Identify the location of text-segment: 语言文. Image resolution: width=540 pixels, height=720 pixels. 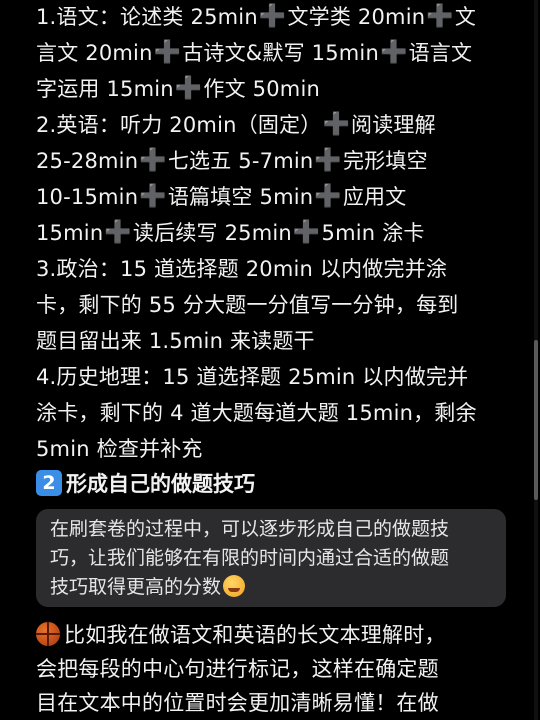
(440, 53).